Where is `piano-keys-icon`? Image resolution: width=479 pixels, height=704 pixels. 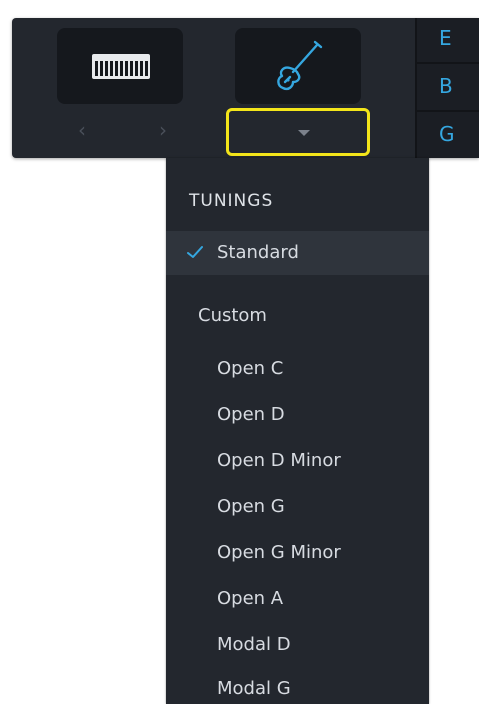
piano-keys-icon is located at coordinates (121, 66).